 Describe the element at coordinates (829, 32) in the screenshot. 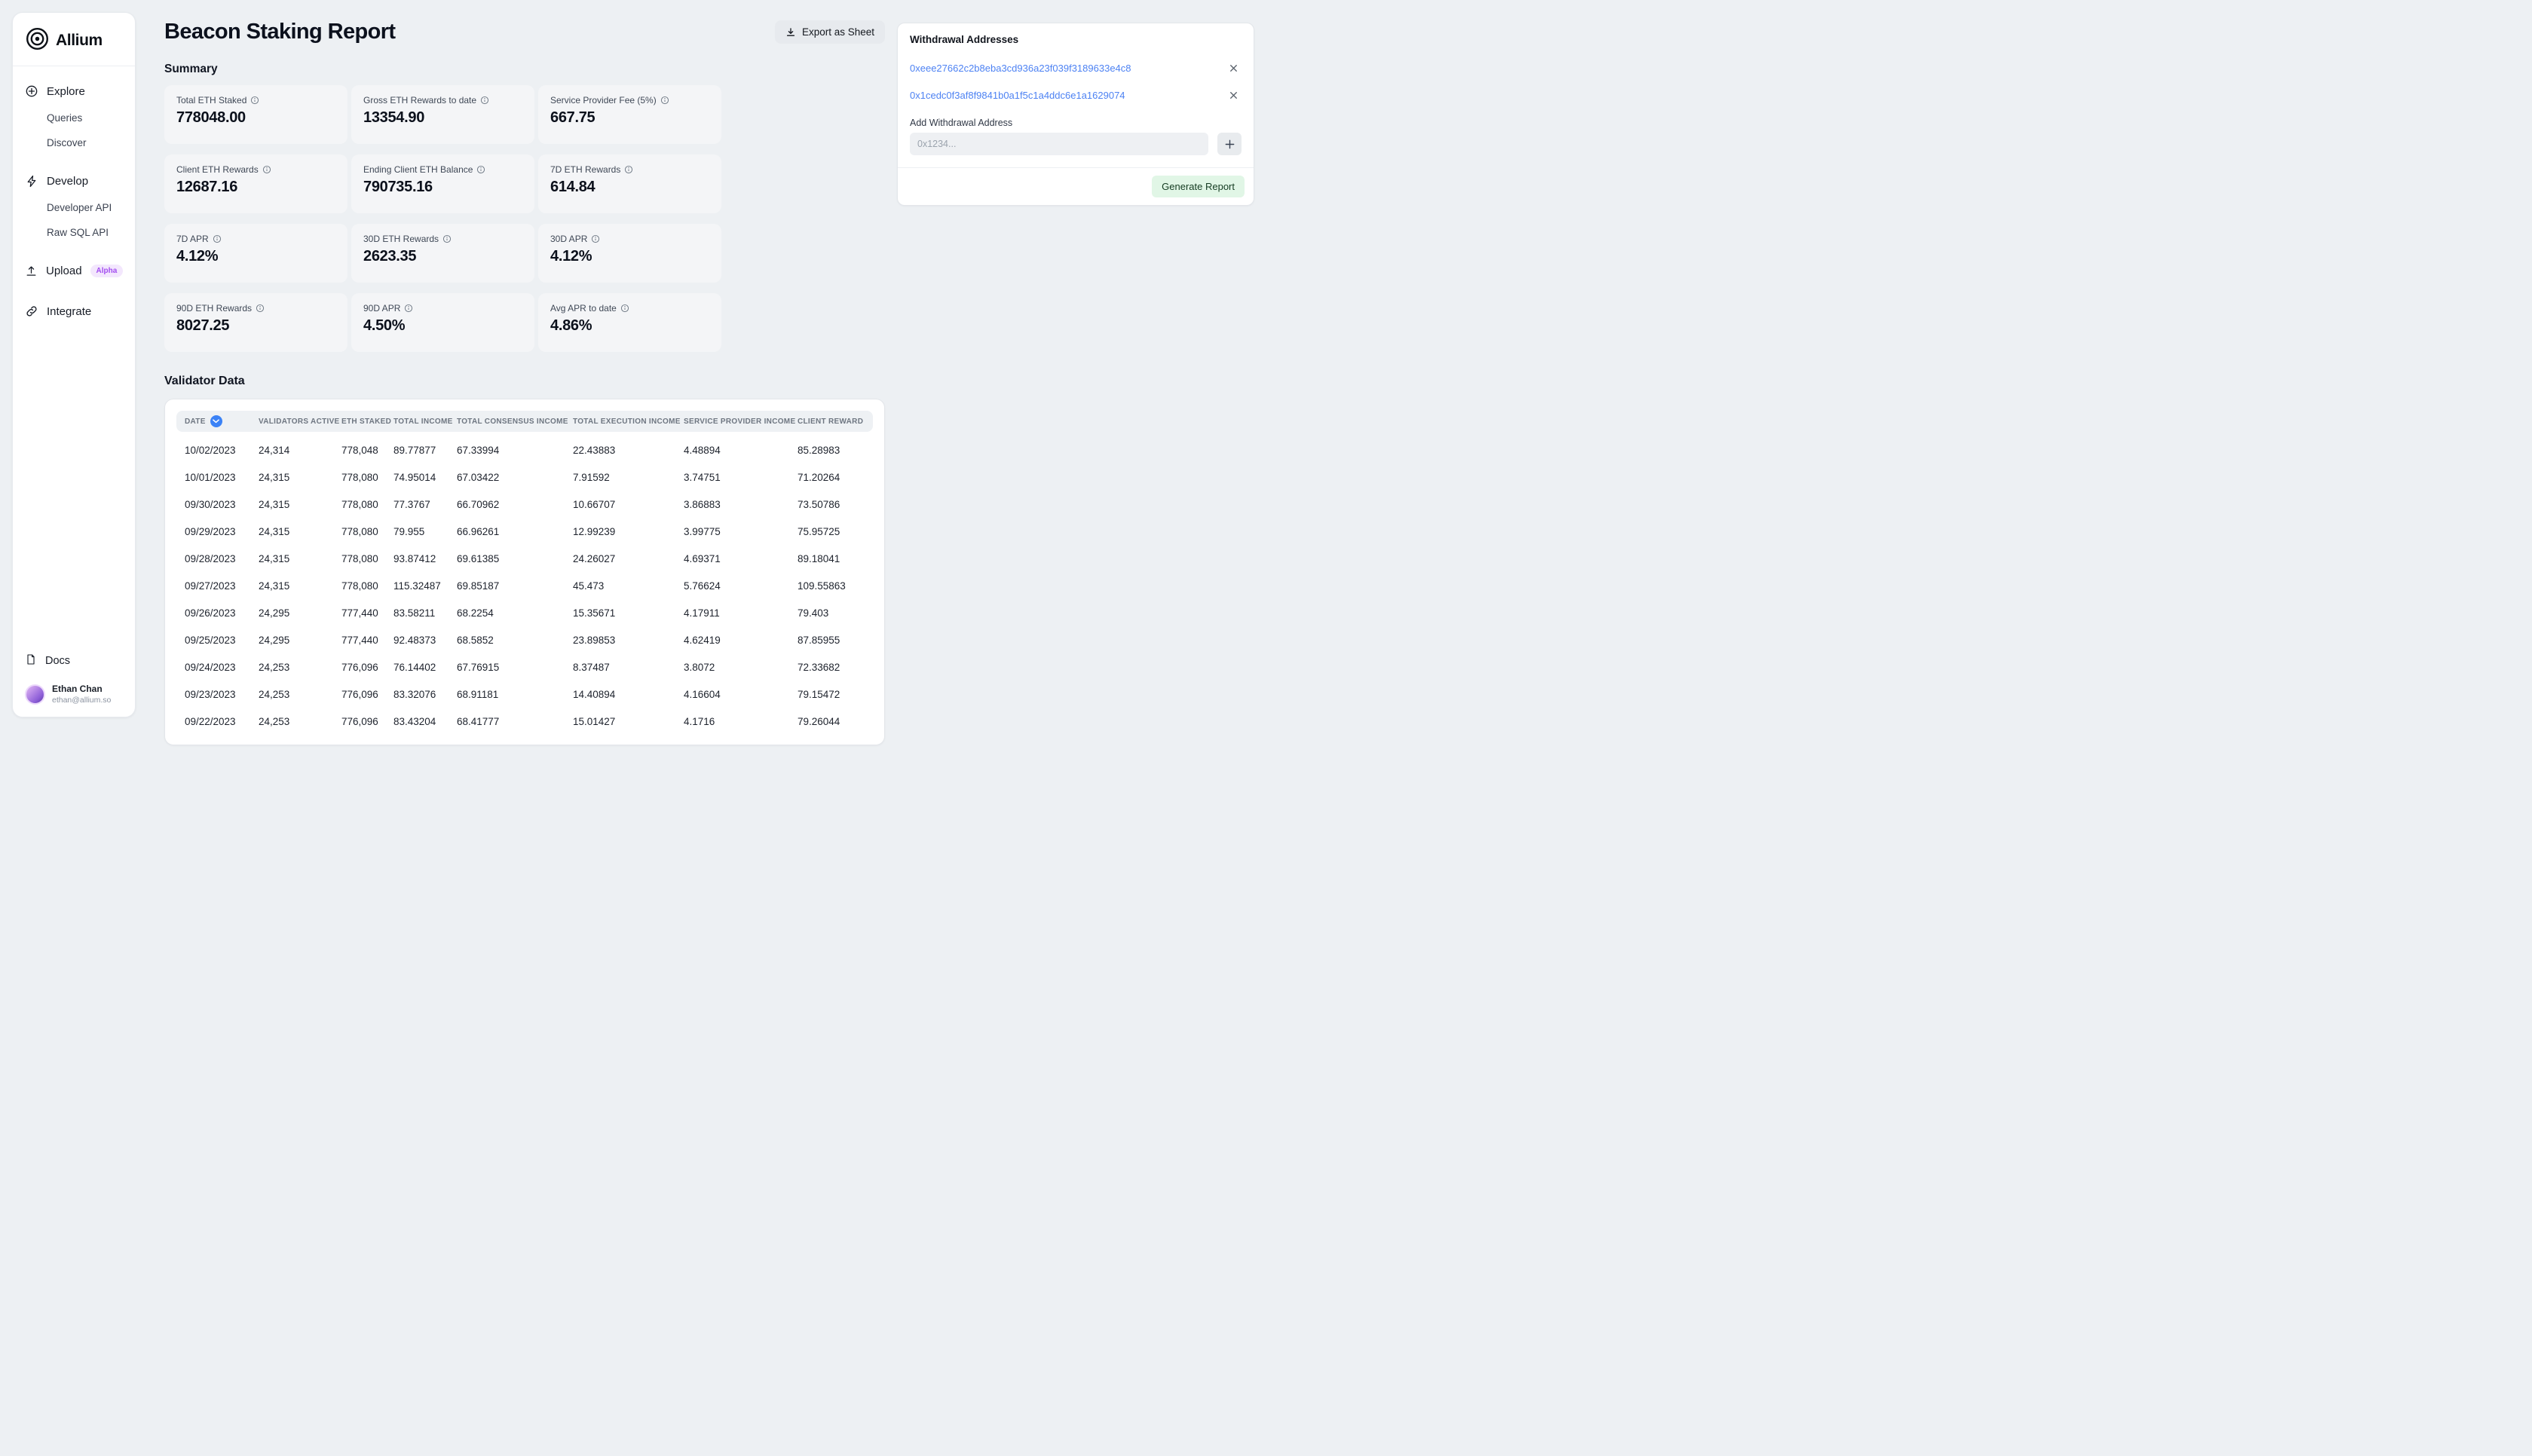

I see `export-as-sheet-button: Export as Sheet` at that location.